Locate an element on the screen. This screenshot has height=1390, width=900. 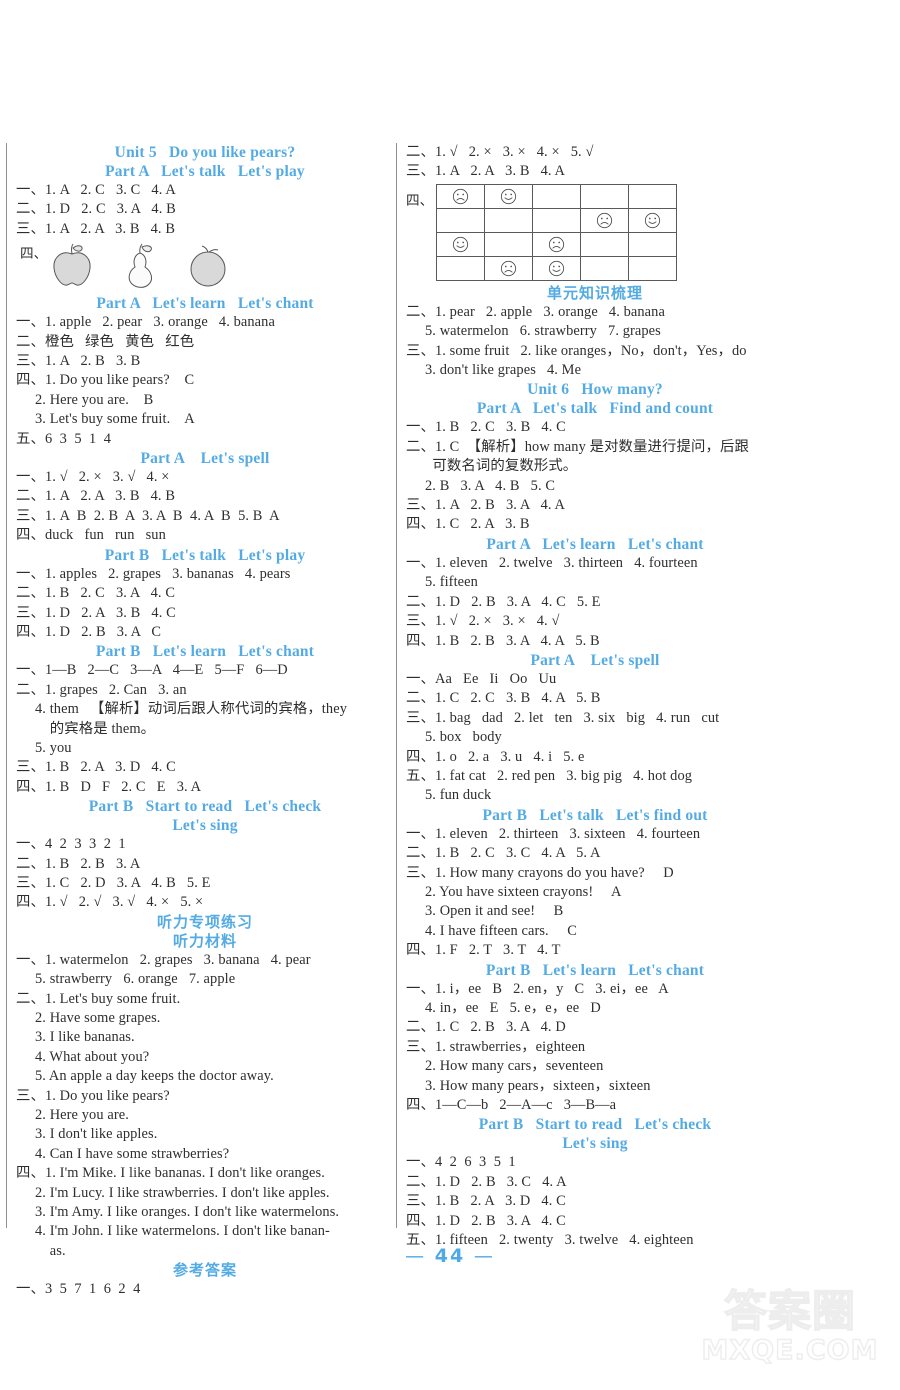
section-heading: Part B Let's learn Let's chant is located at coordinates (205, 652).